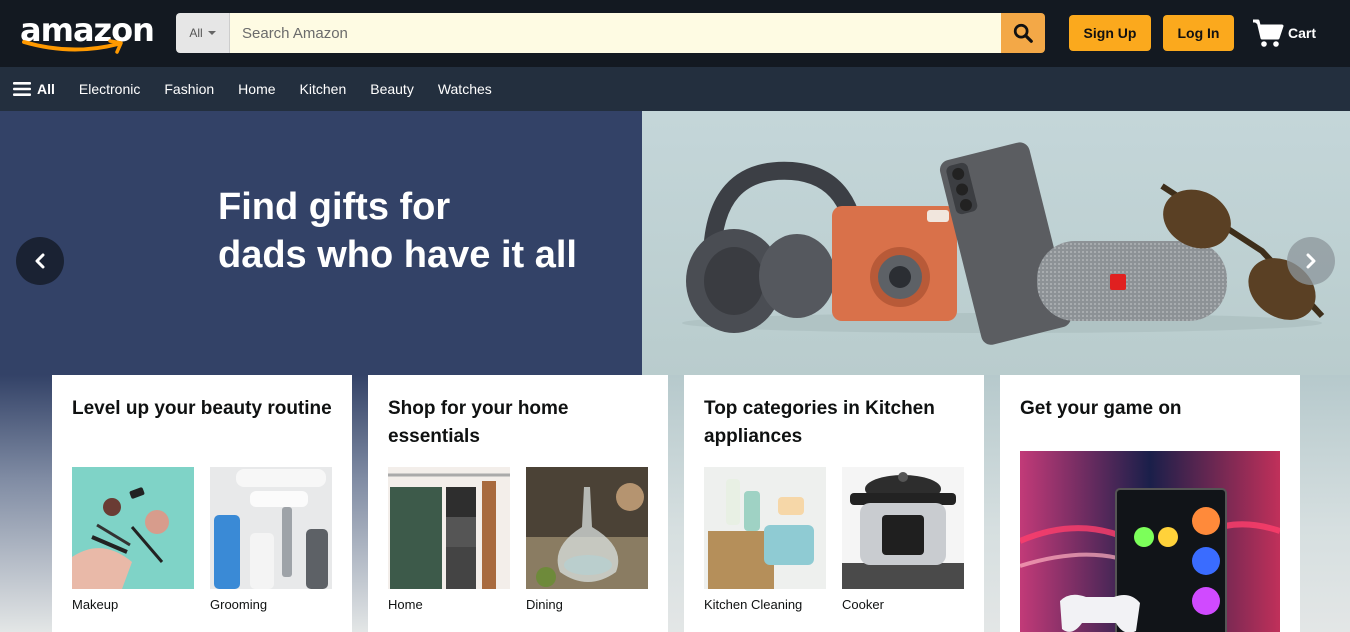 This screenshot has width=1350, height=632. Describe the element at coordinates (544, 604) in the screenshot. I see `tile-label: Dining` at that location.